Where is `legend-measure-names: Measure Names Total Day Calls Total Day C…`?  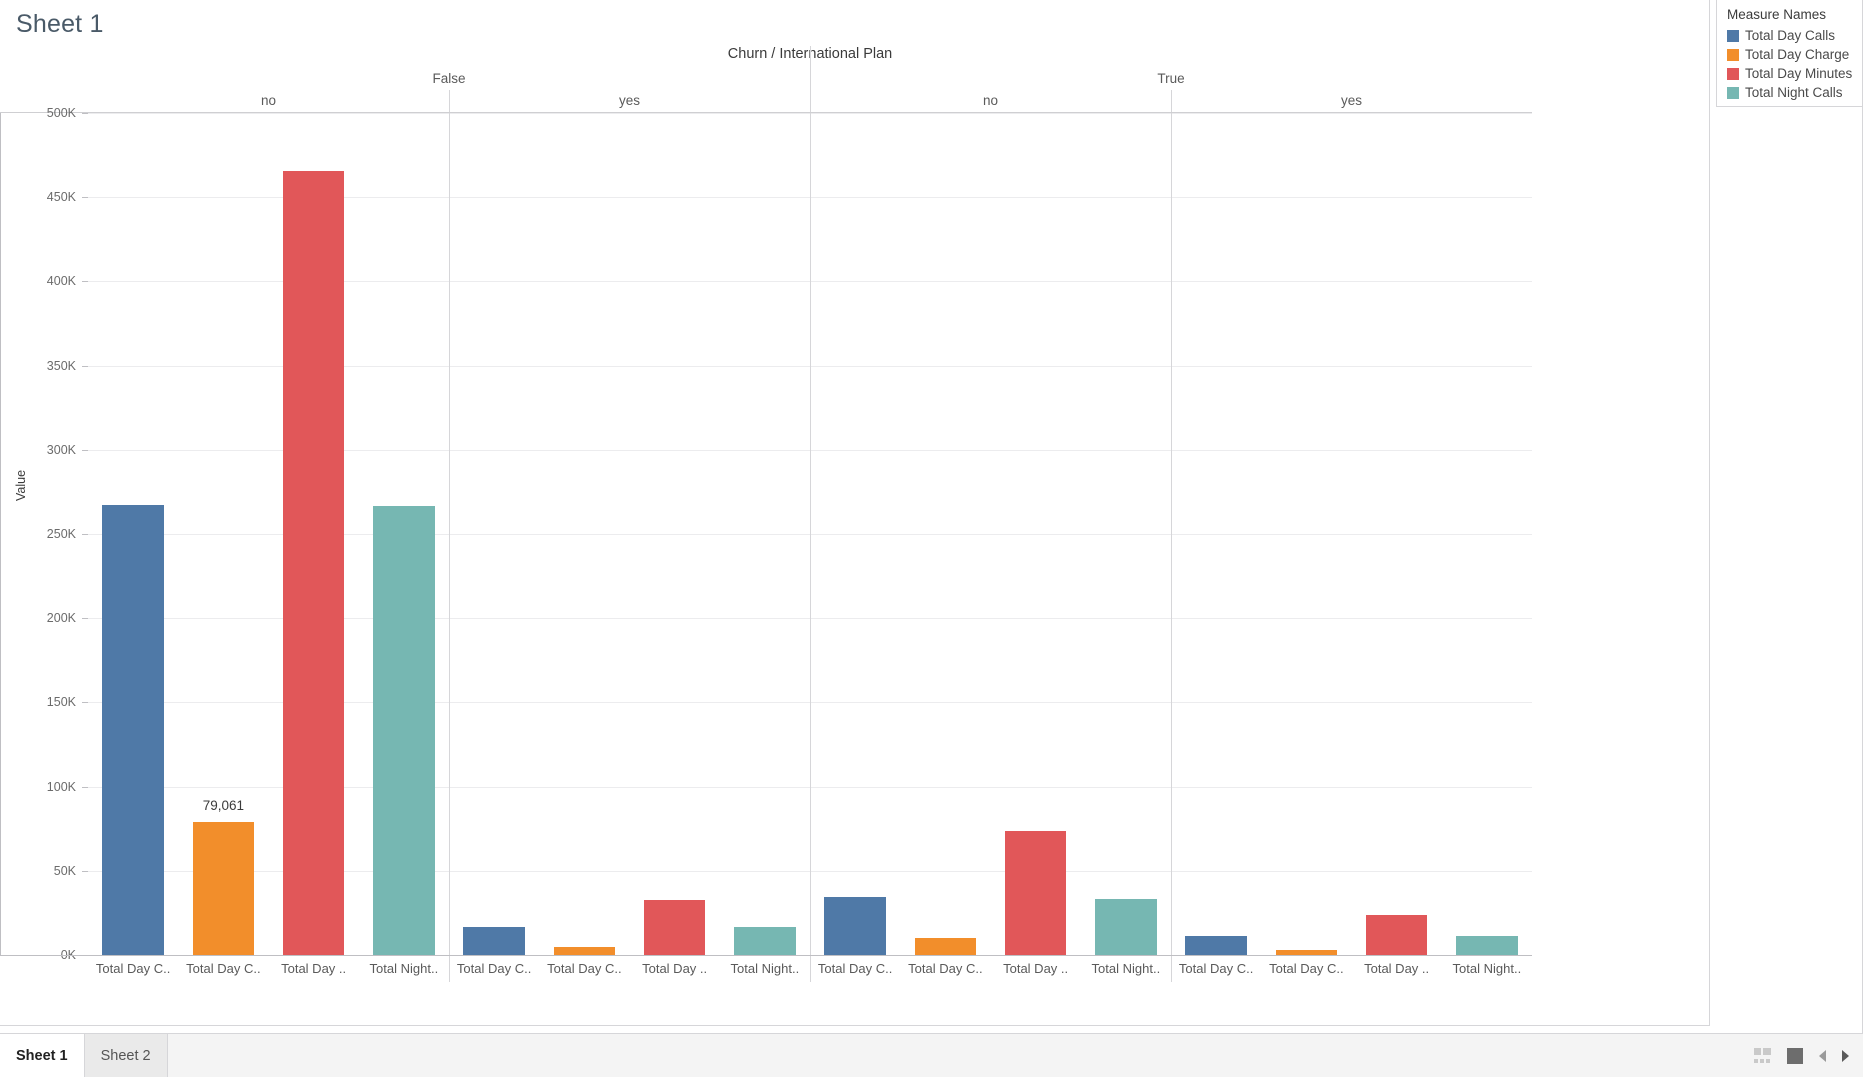
legend-measure-names: Measure Names Total Day Calls Total Day C… is located at coordinates (1789, 53).